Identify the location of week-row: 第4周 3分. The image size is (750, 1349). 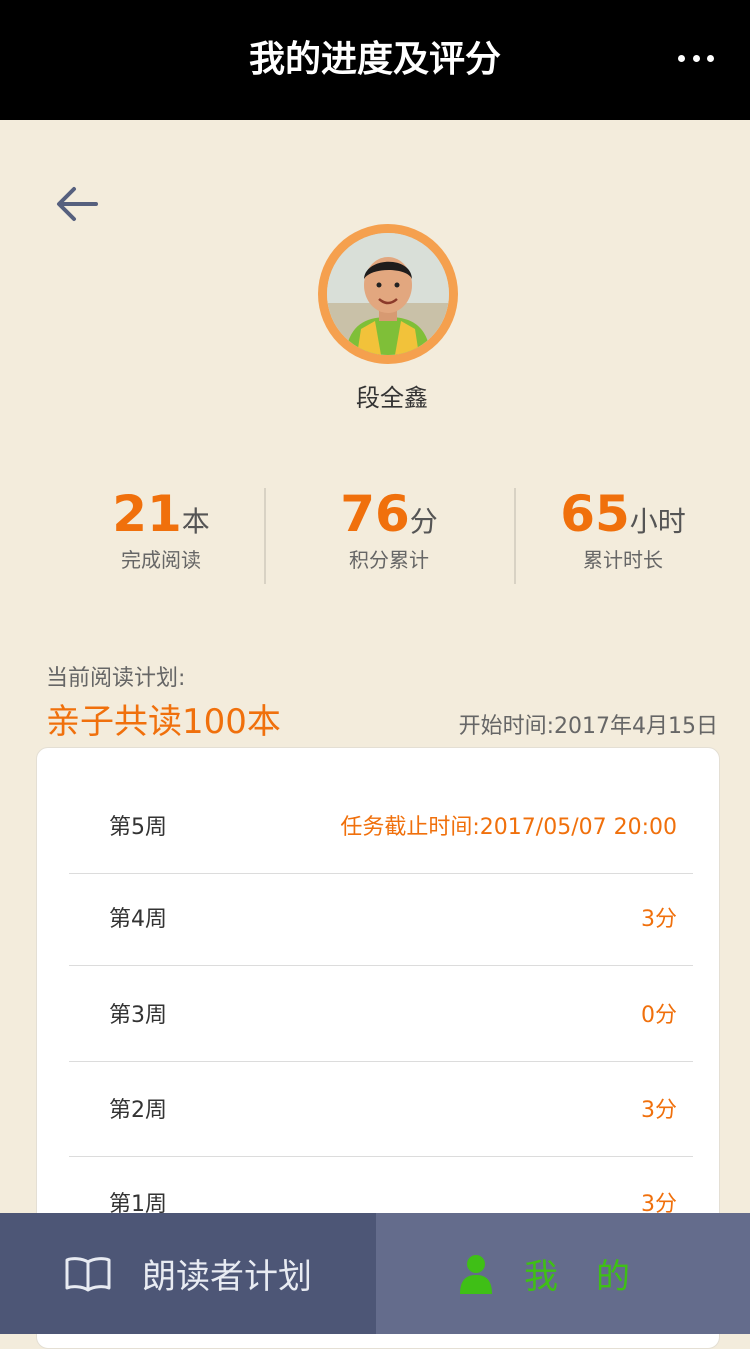
(381, 920).